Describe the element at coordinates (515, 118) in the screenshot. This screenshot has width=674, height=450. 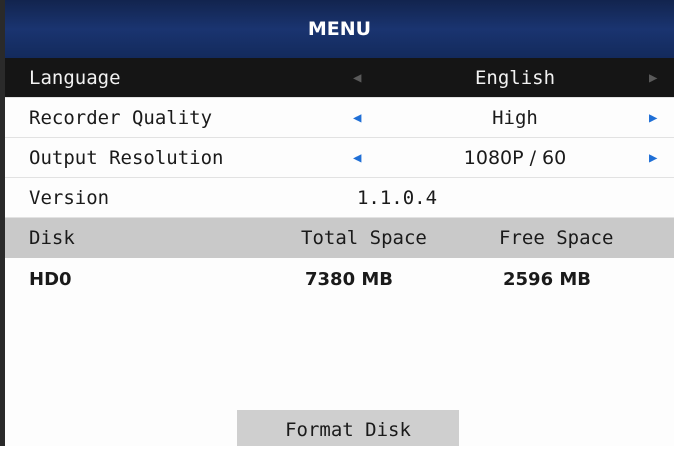
I see `setting-value: High` at that location.